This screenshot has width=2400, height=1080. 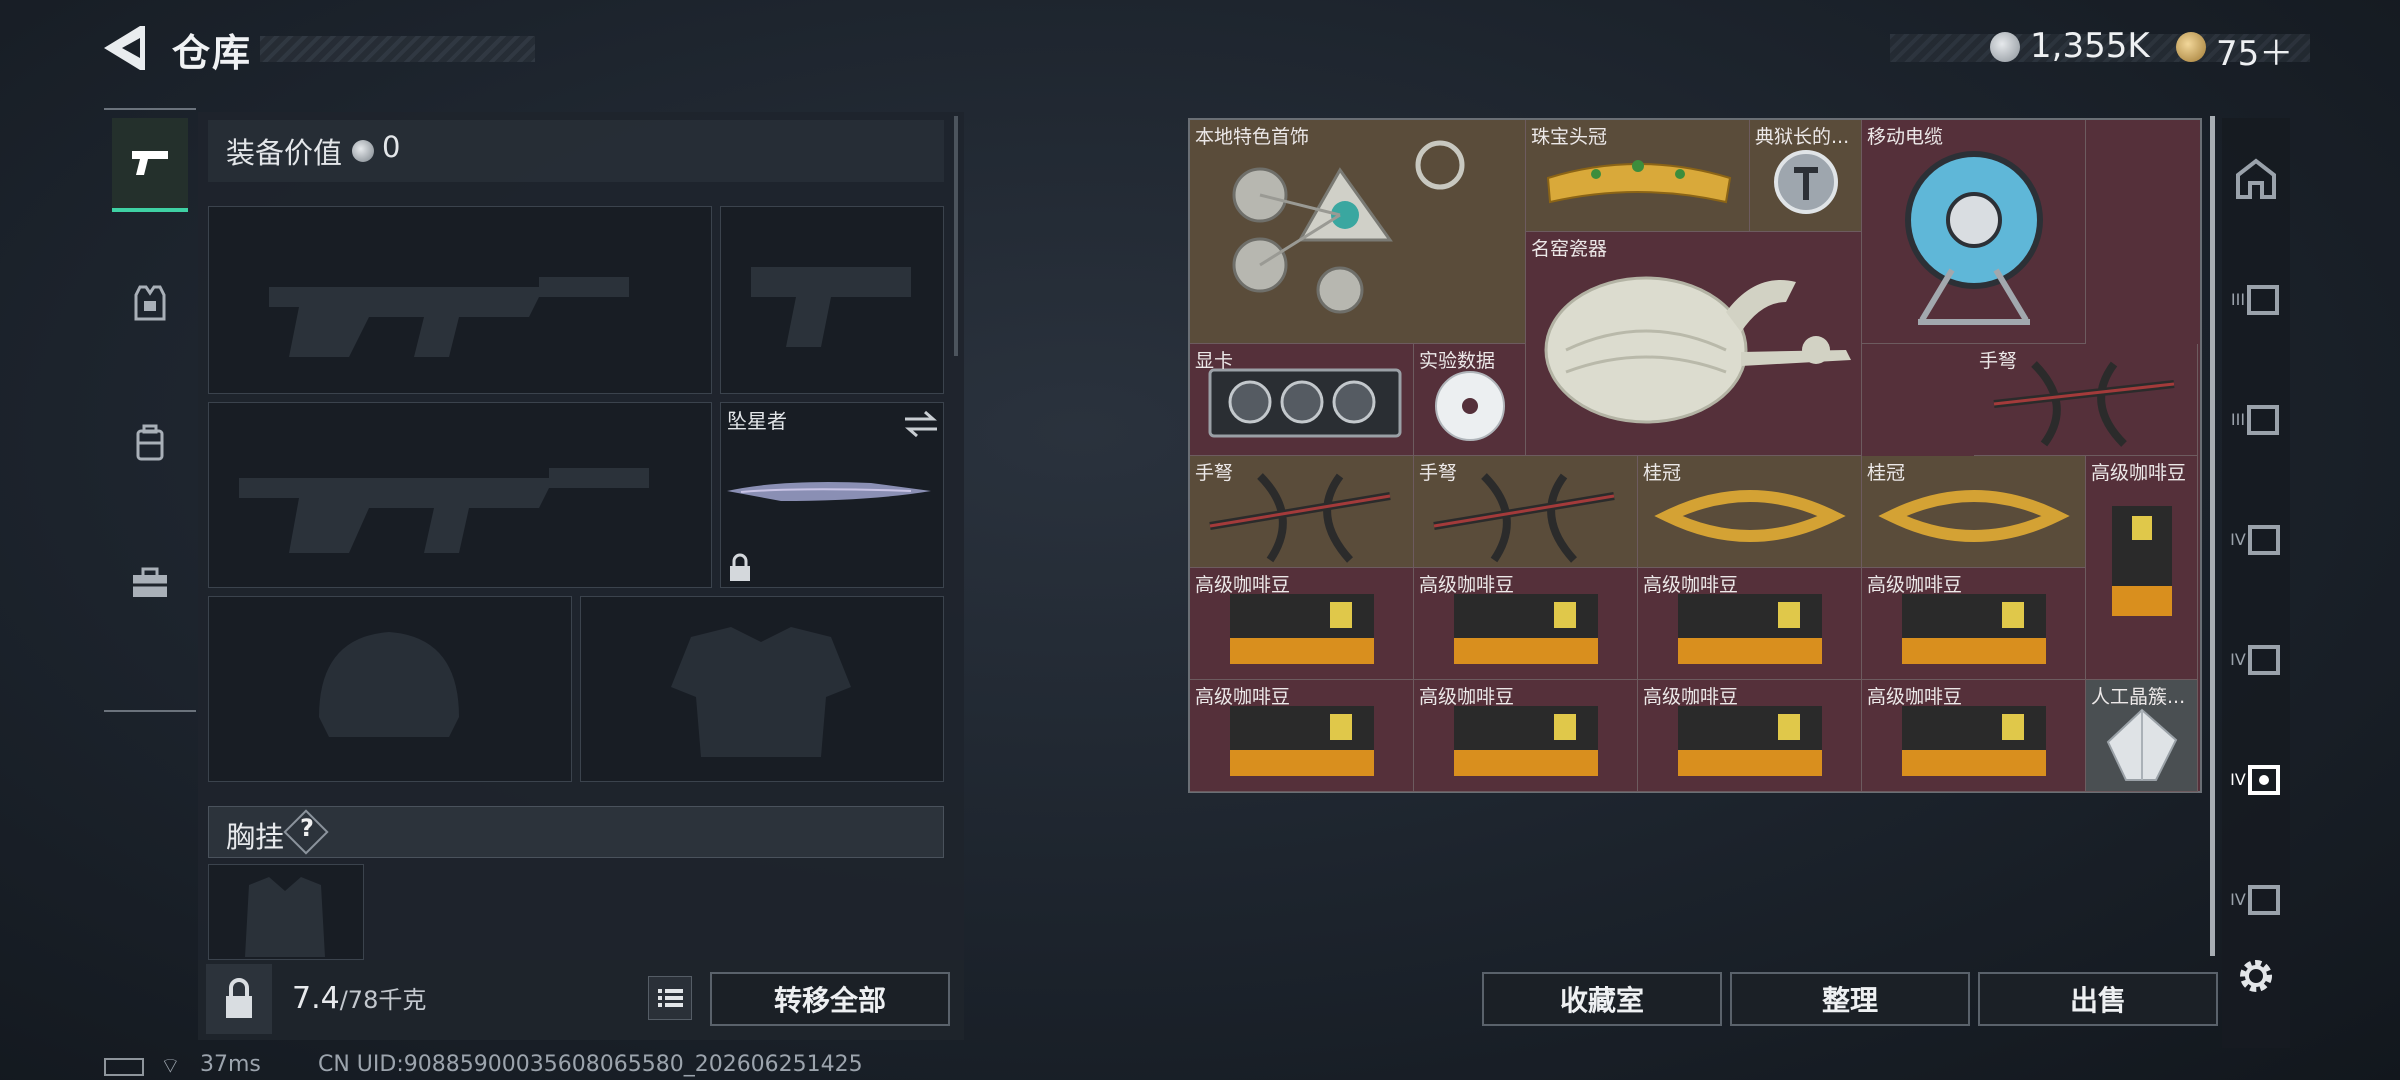 I want to click on grid-item: 本地特色首饰, so click(x=1358, y=232).